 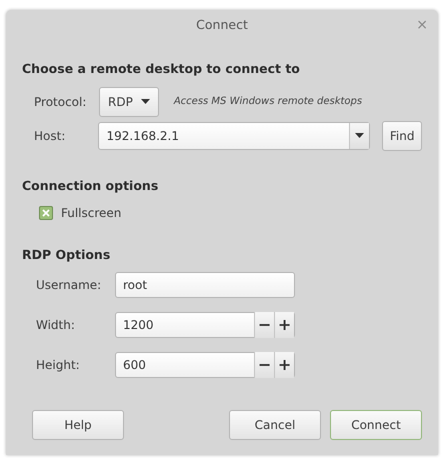 What do you see at coordinates (205, 325) in the screenshot?
I see `spin-field: 1200 − +` at bounding box center [205, 325].